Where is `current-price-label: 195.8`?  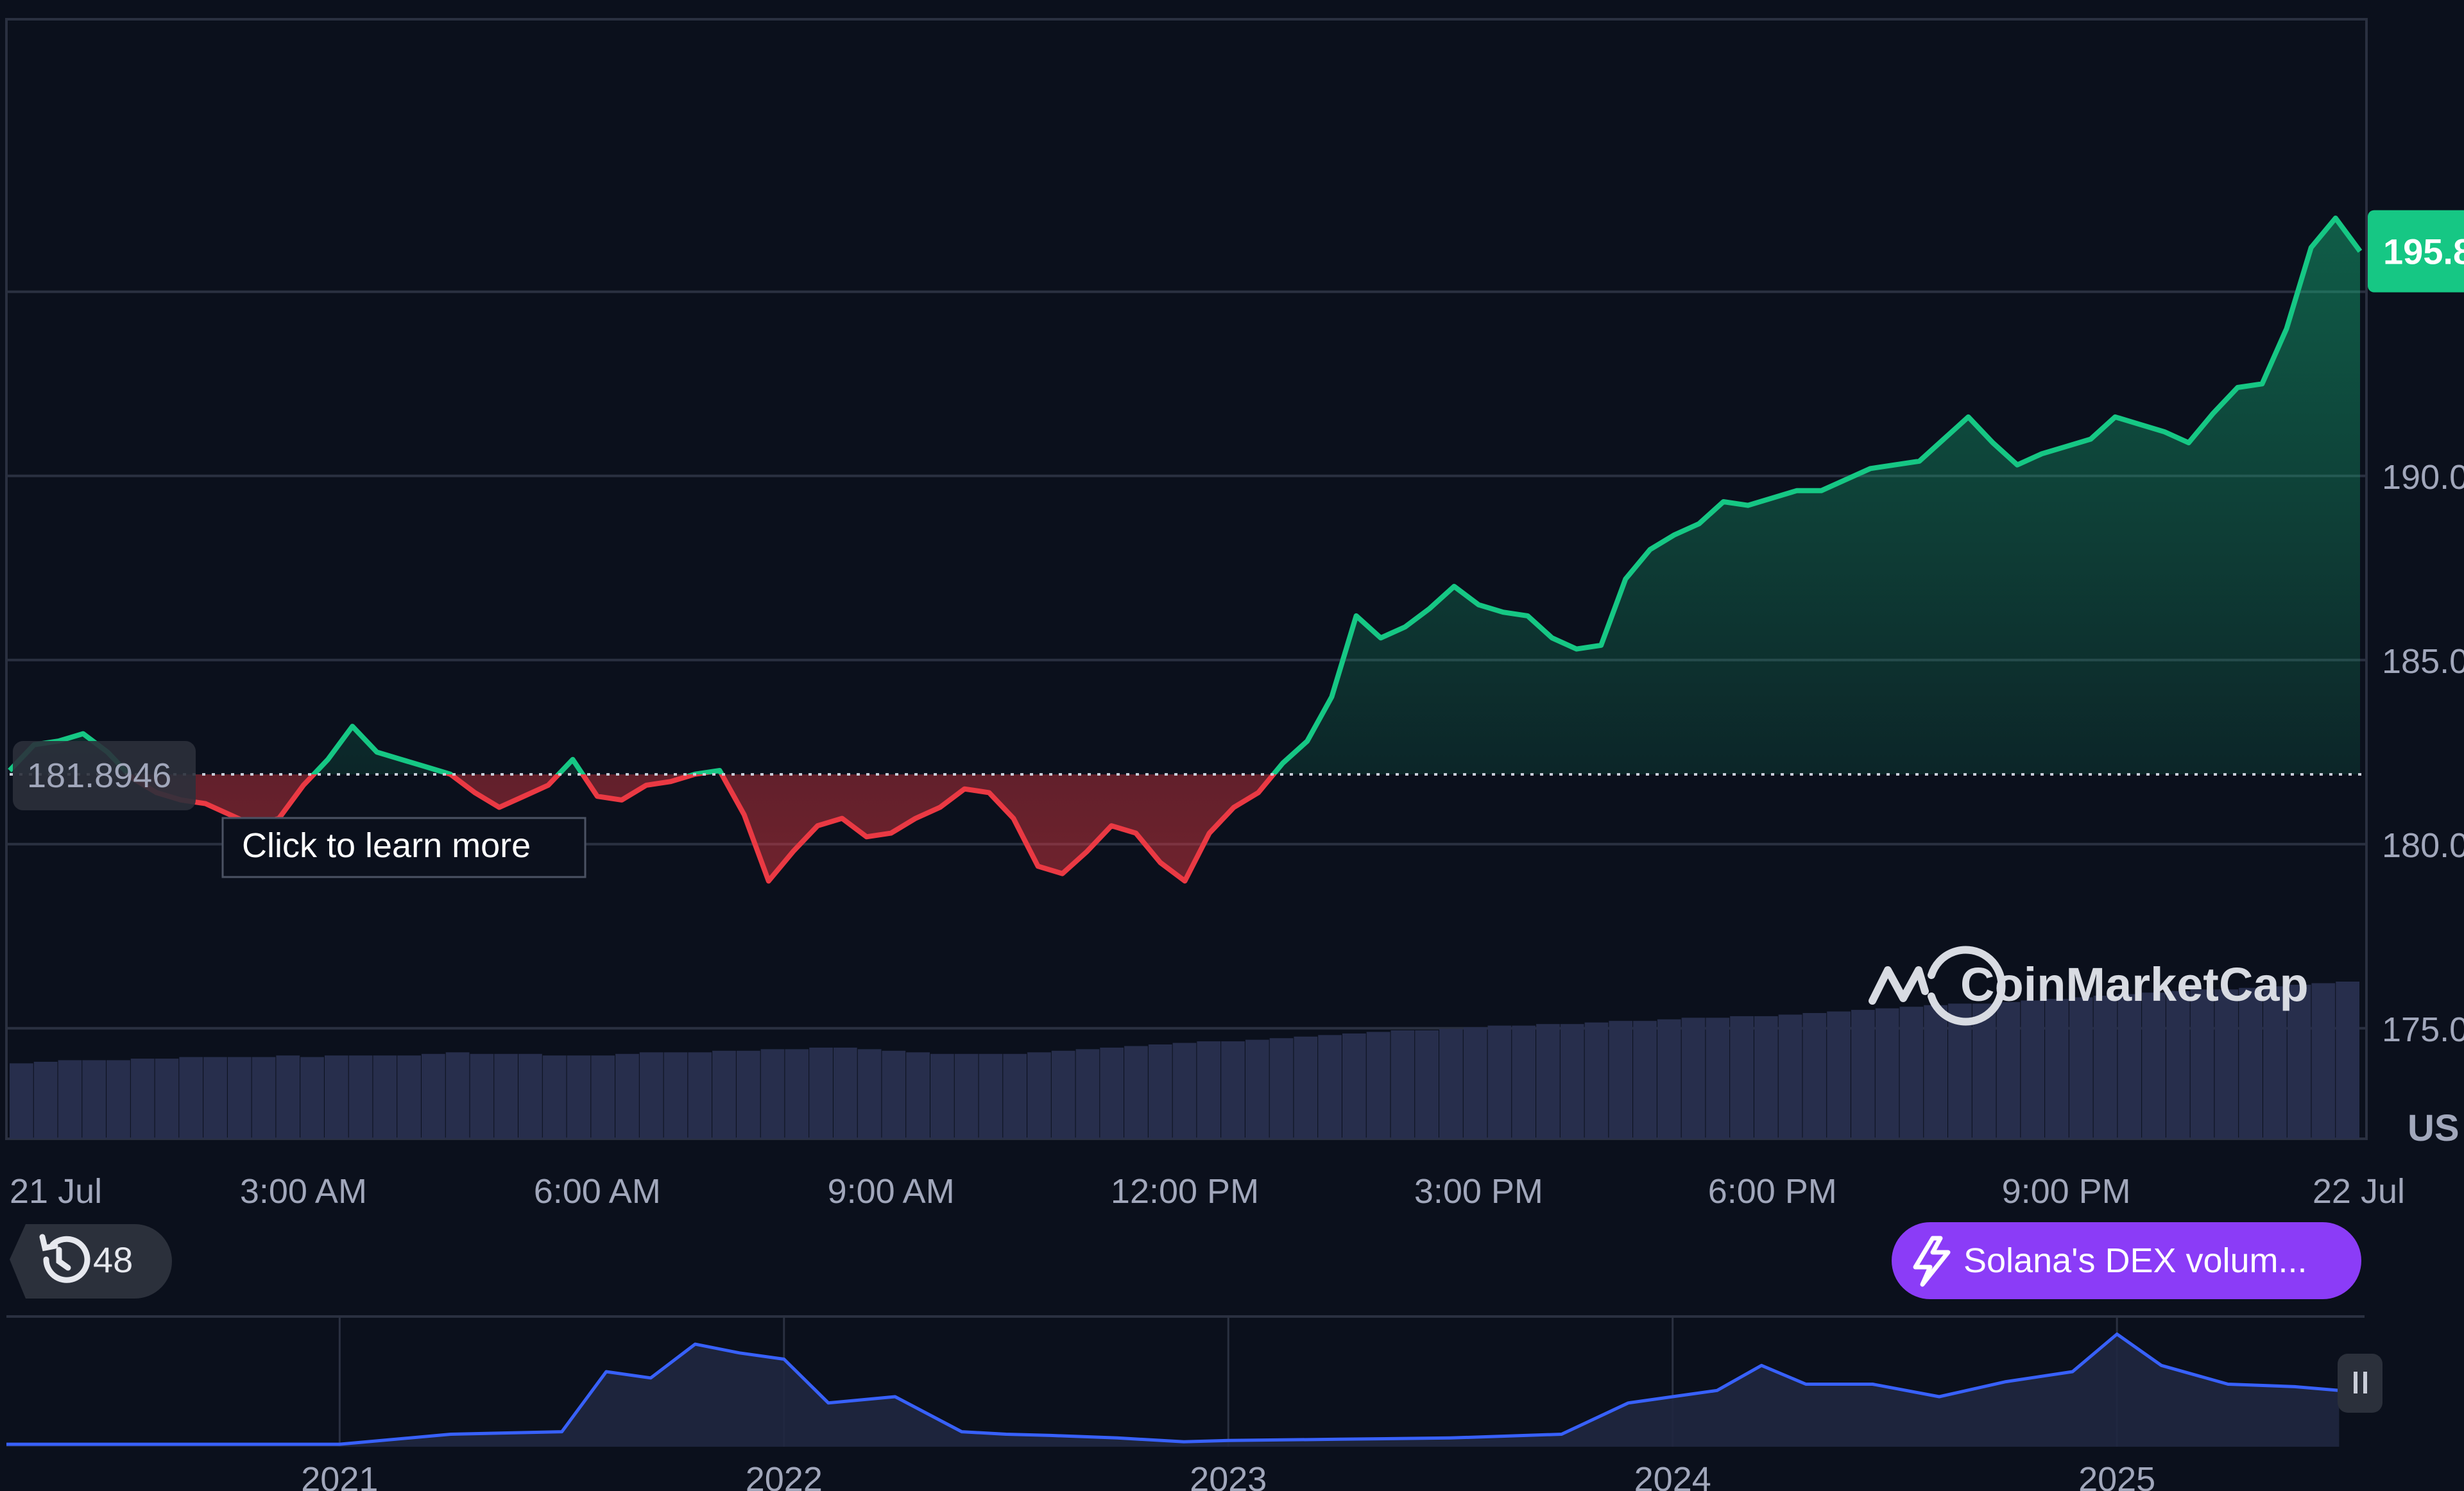 current-price-label: 195.8 is located at coordinates (2424, 252).